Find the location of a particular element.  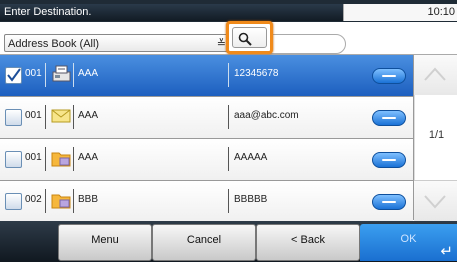

clock: 10:10 is located at coordinates (400, 12).